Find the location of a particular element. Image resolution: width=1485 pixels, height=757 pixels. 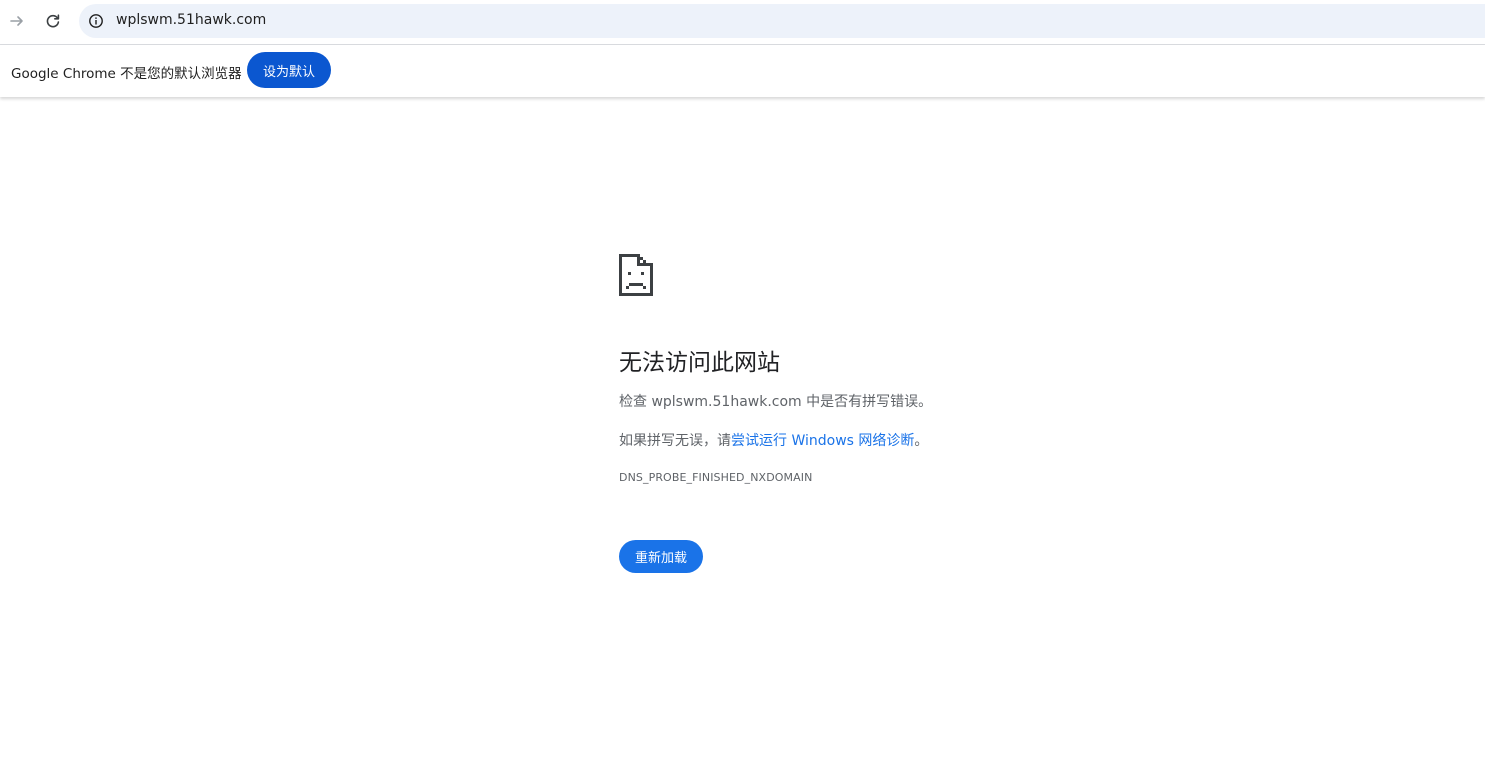

error-suggestion-diagnostics: 如果拼写无误，请尝试运行 Windows 网络诊断。 is located at coordinates (773, 440).